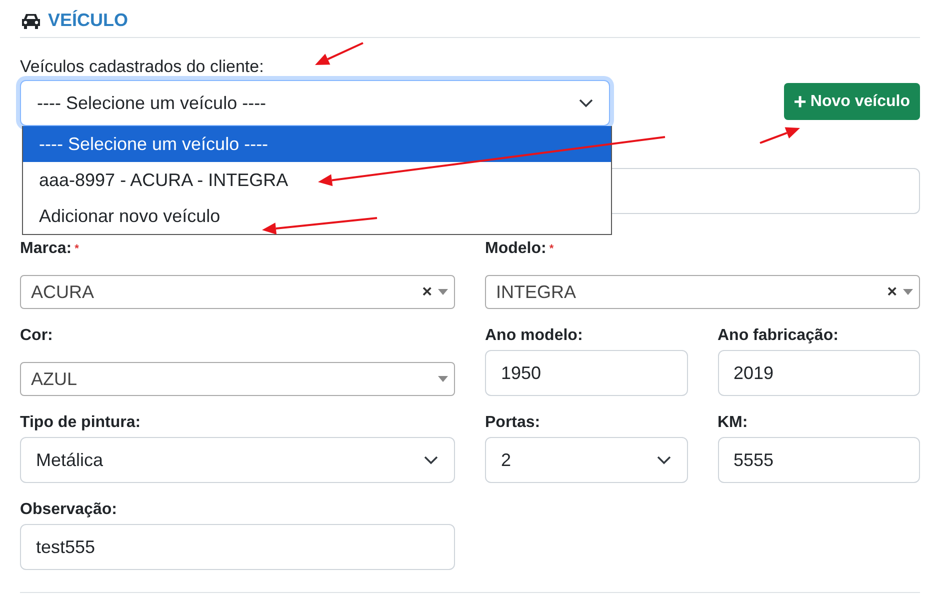 The height and width of the screenshot is (602, 927). Describe the element at coordinates (80, 422) in the screenshot. I see `field-label: Tipo de pintura:` at that location.